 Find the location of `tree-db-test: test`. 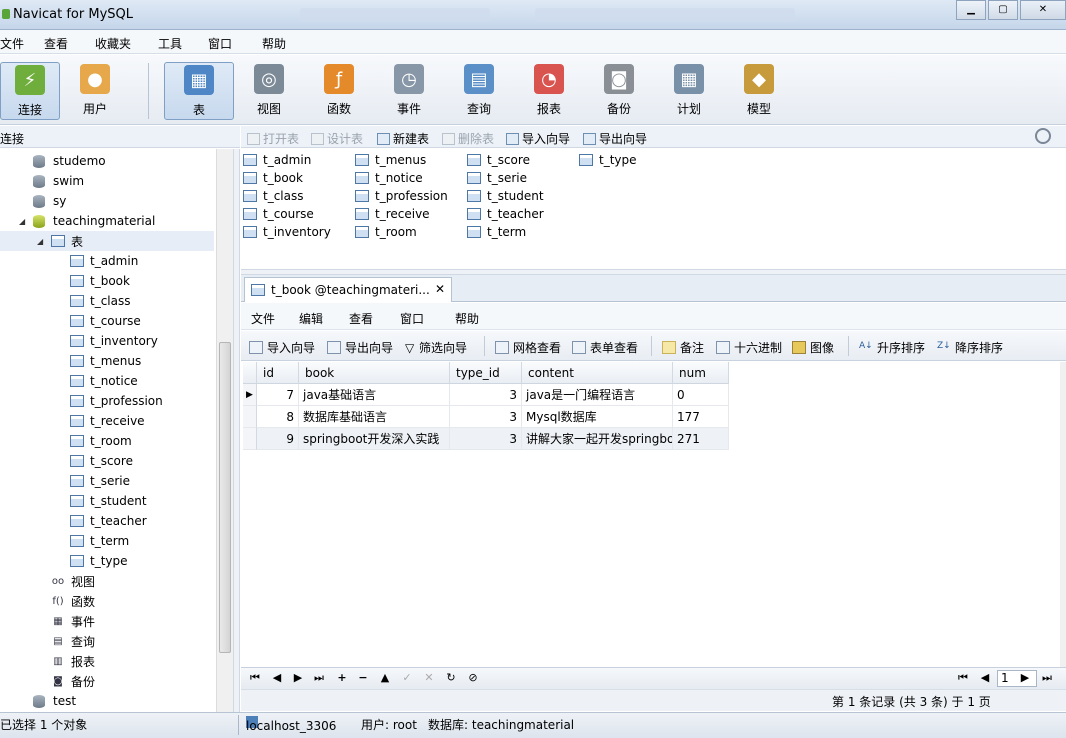

tree-db-test: test is located at coordinates (54, 701).